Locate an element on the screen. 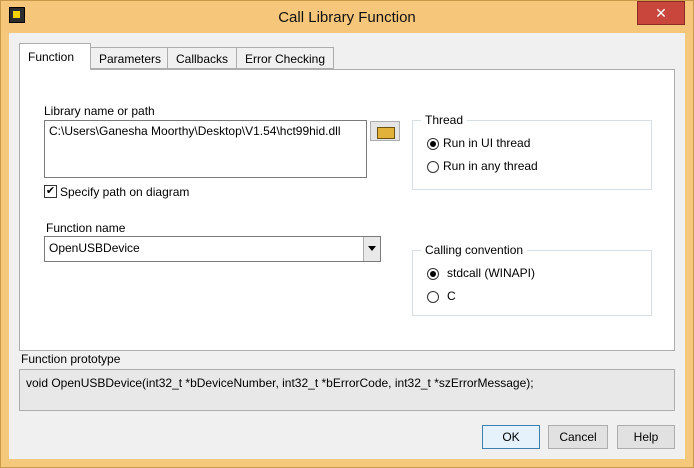 The width and height of the screenshot is (694, 468). stdcall-radio is located at coordinates (433, 274).